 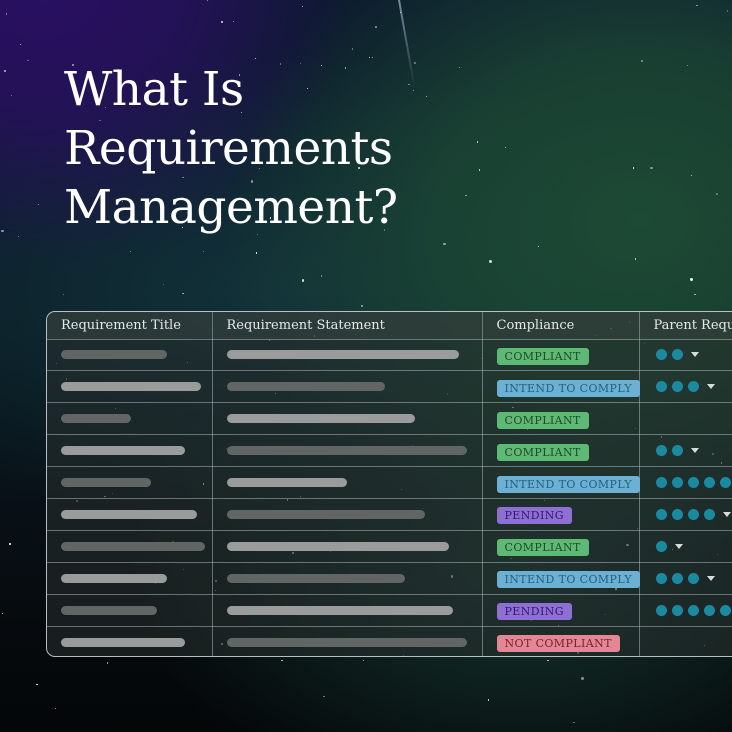 I want to click on compliance-cell: NOT COMPLIANT, so click(x=560, y=640).